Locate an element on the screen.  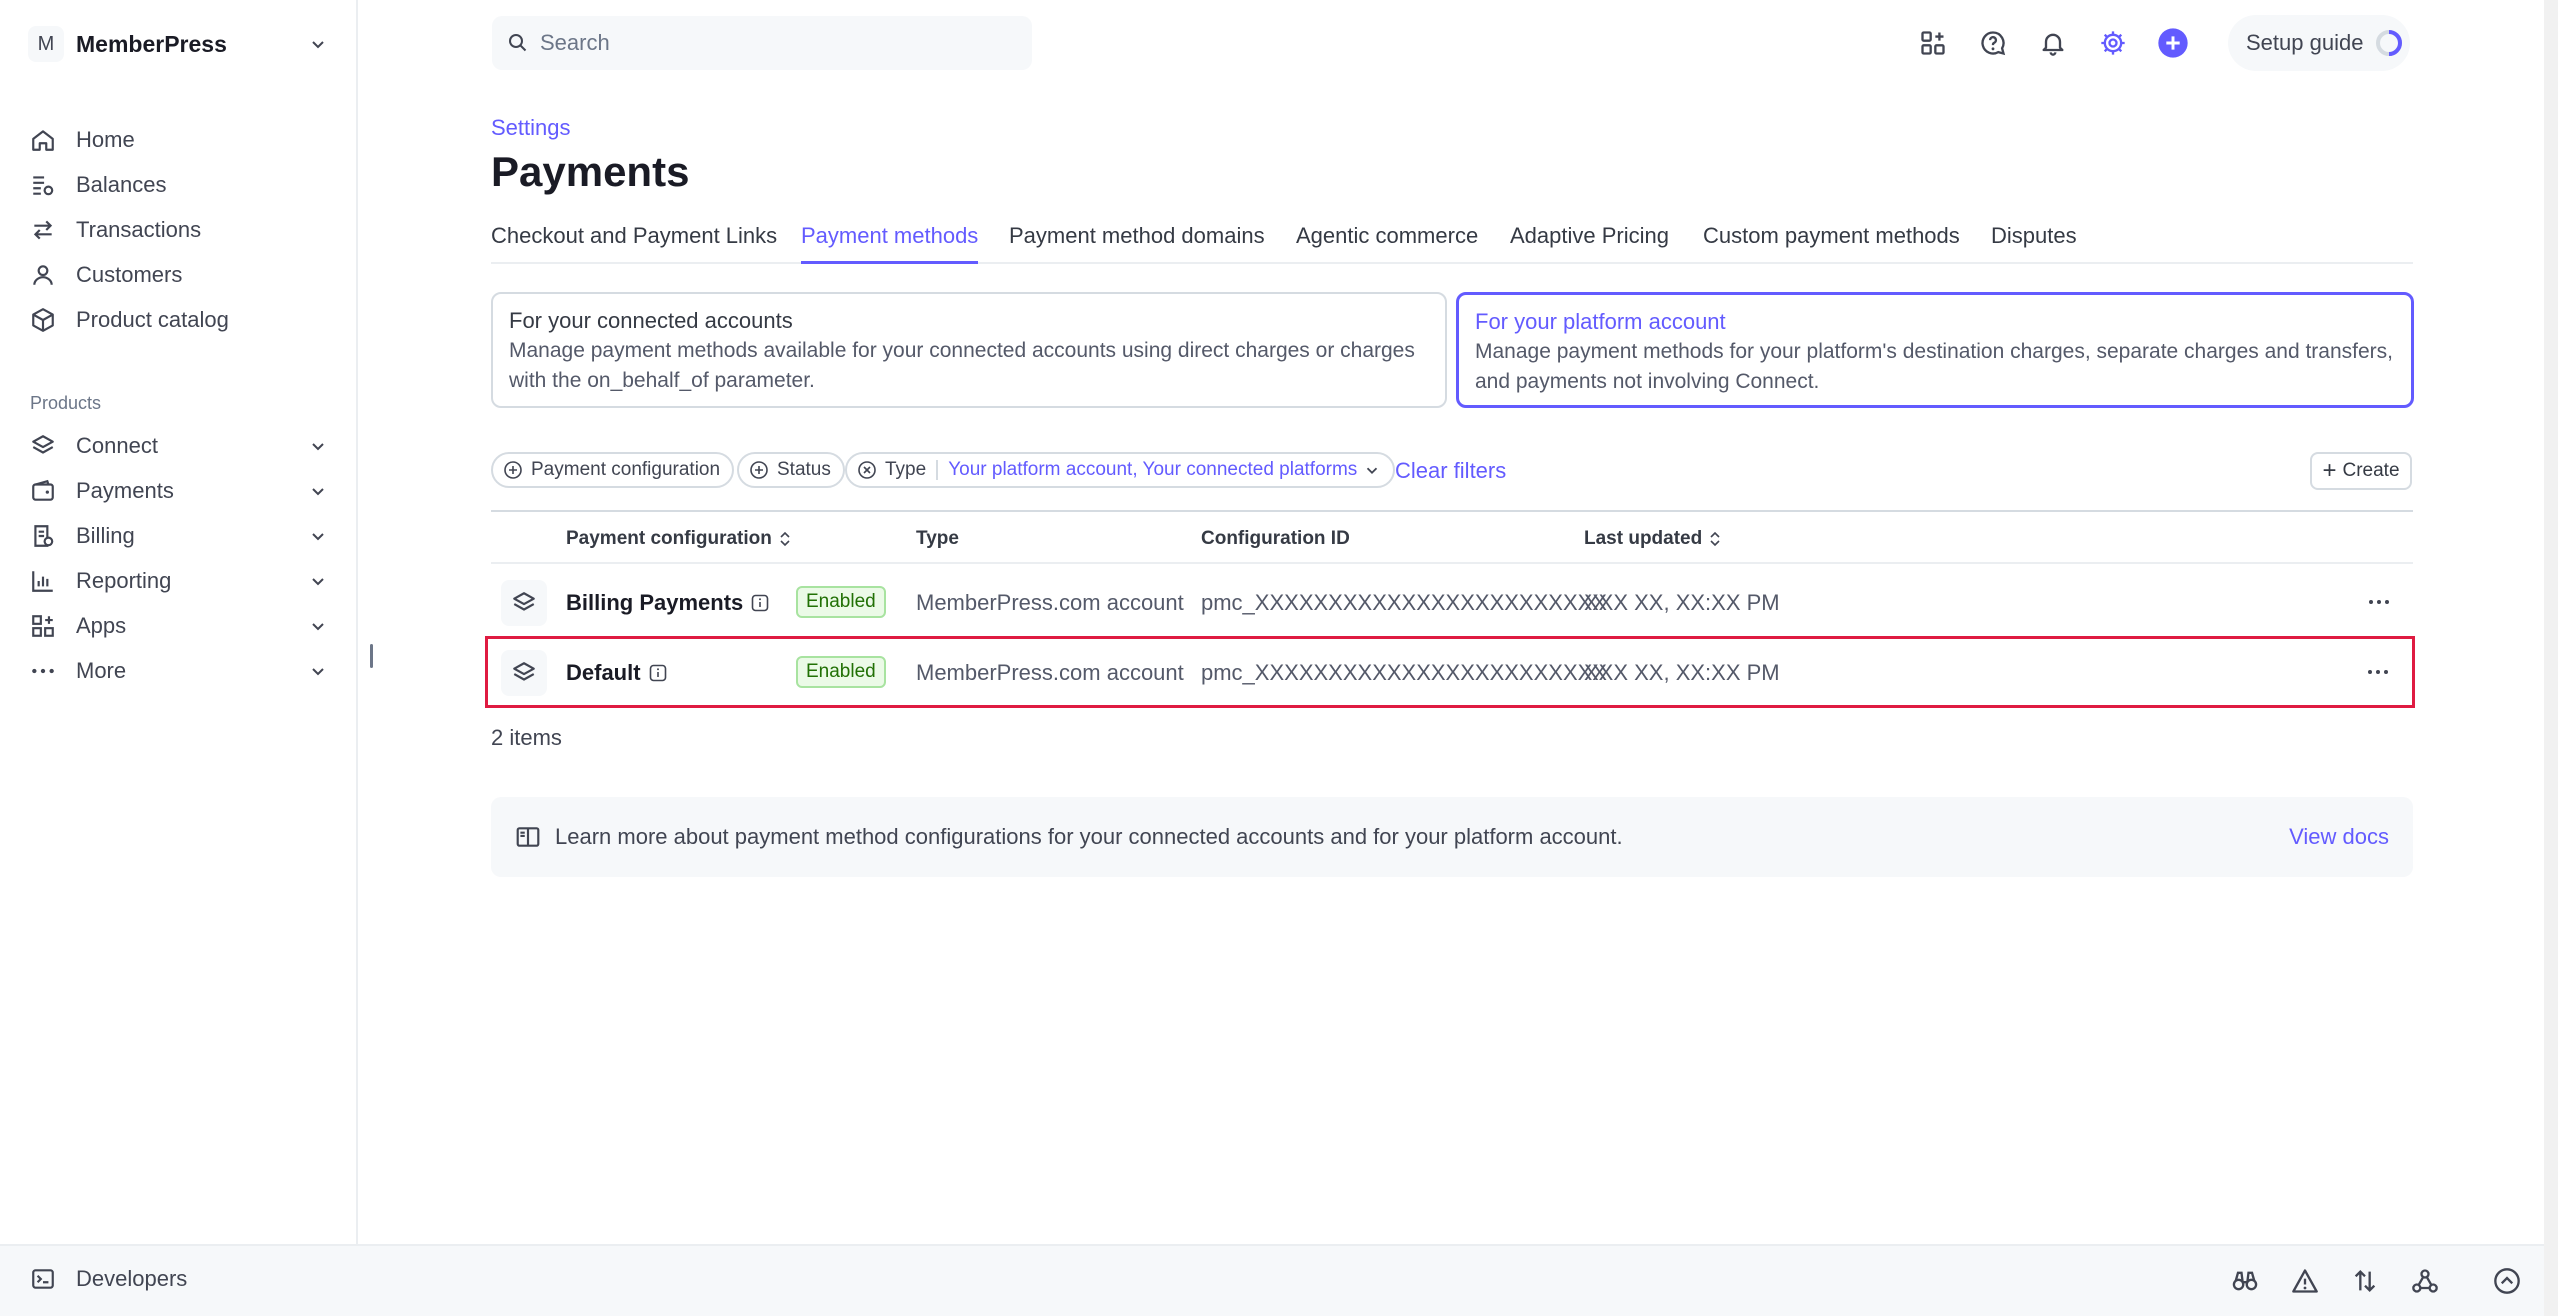
warning-icon is located at coordinates (2305, 1281).